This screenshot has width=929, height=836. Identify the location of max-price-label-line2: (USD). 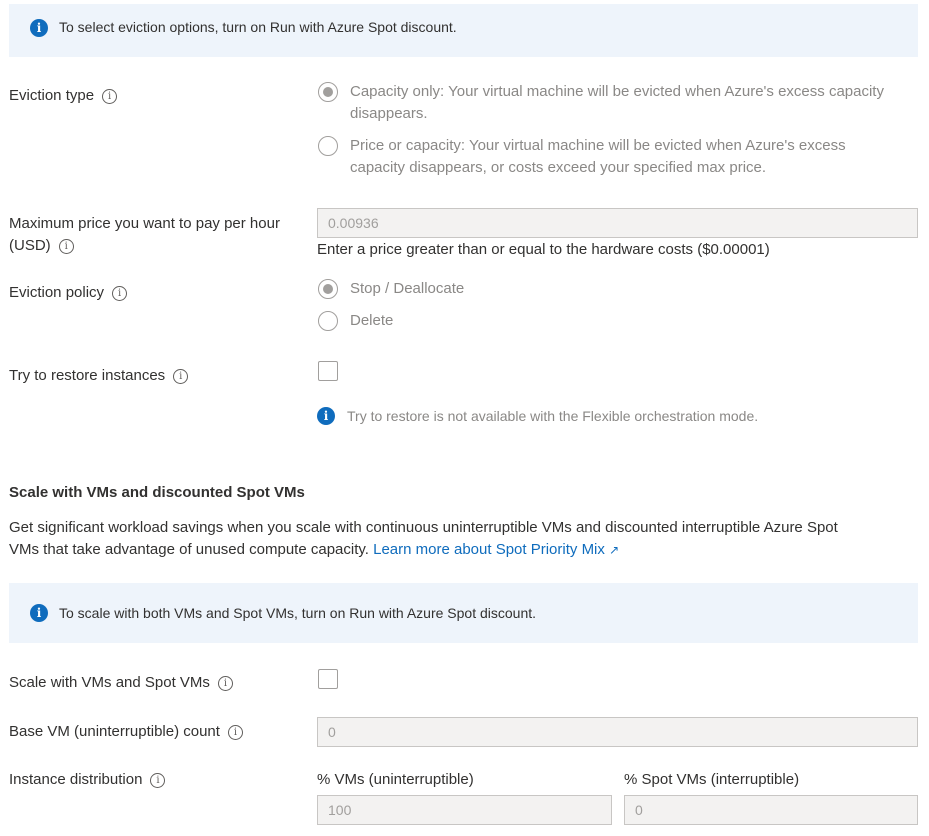
(30, 245).